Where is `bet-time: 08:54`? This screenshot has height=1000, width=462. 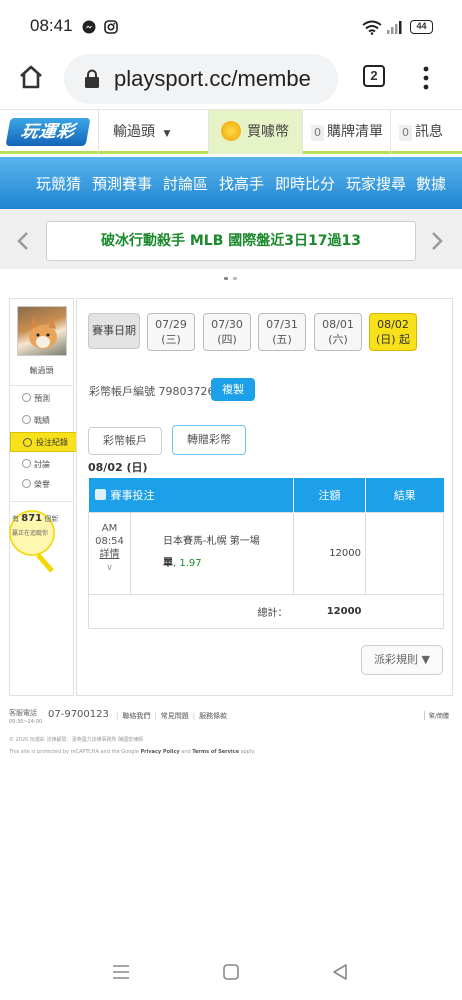
bet-time: 08:54 is located at coordinates (109, 541).